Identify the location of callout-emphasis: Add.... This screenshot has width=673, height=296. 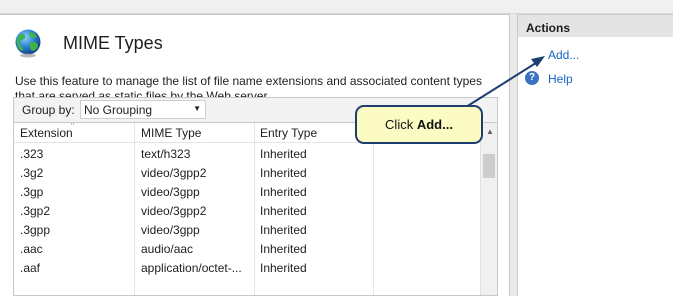
(434, 124).